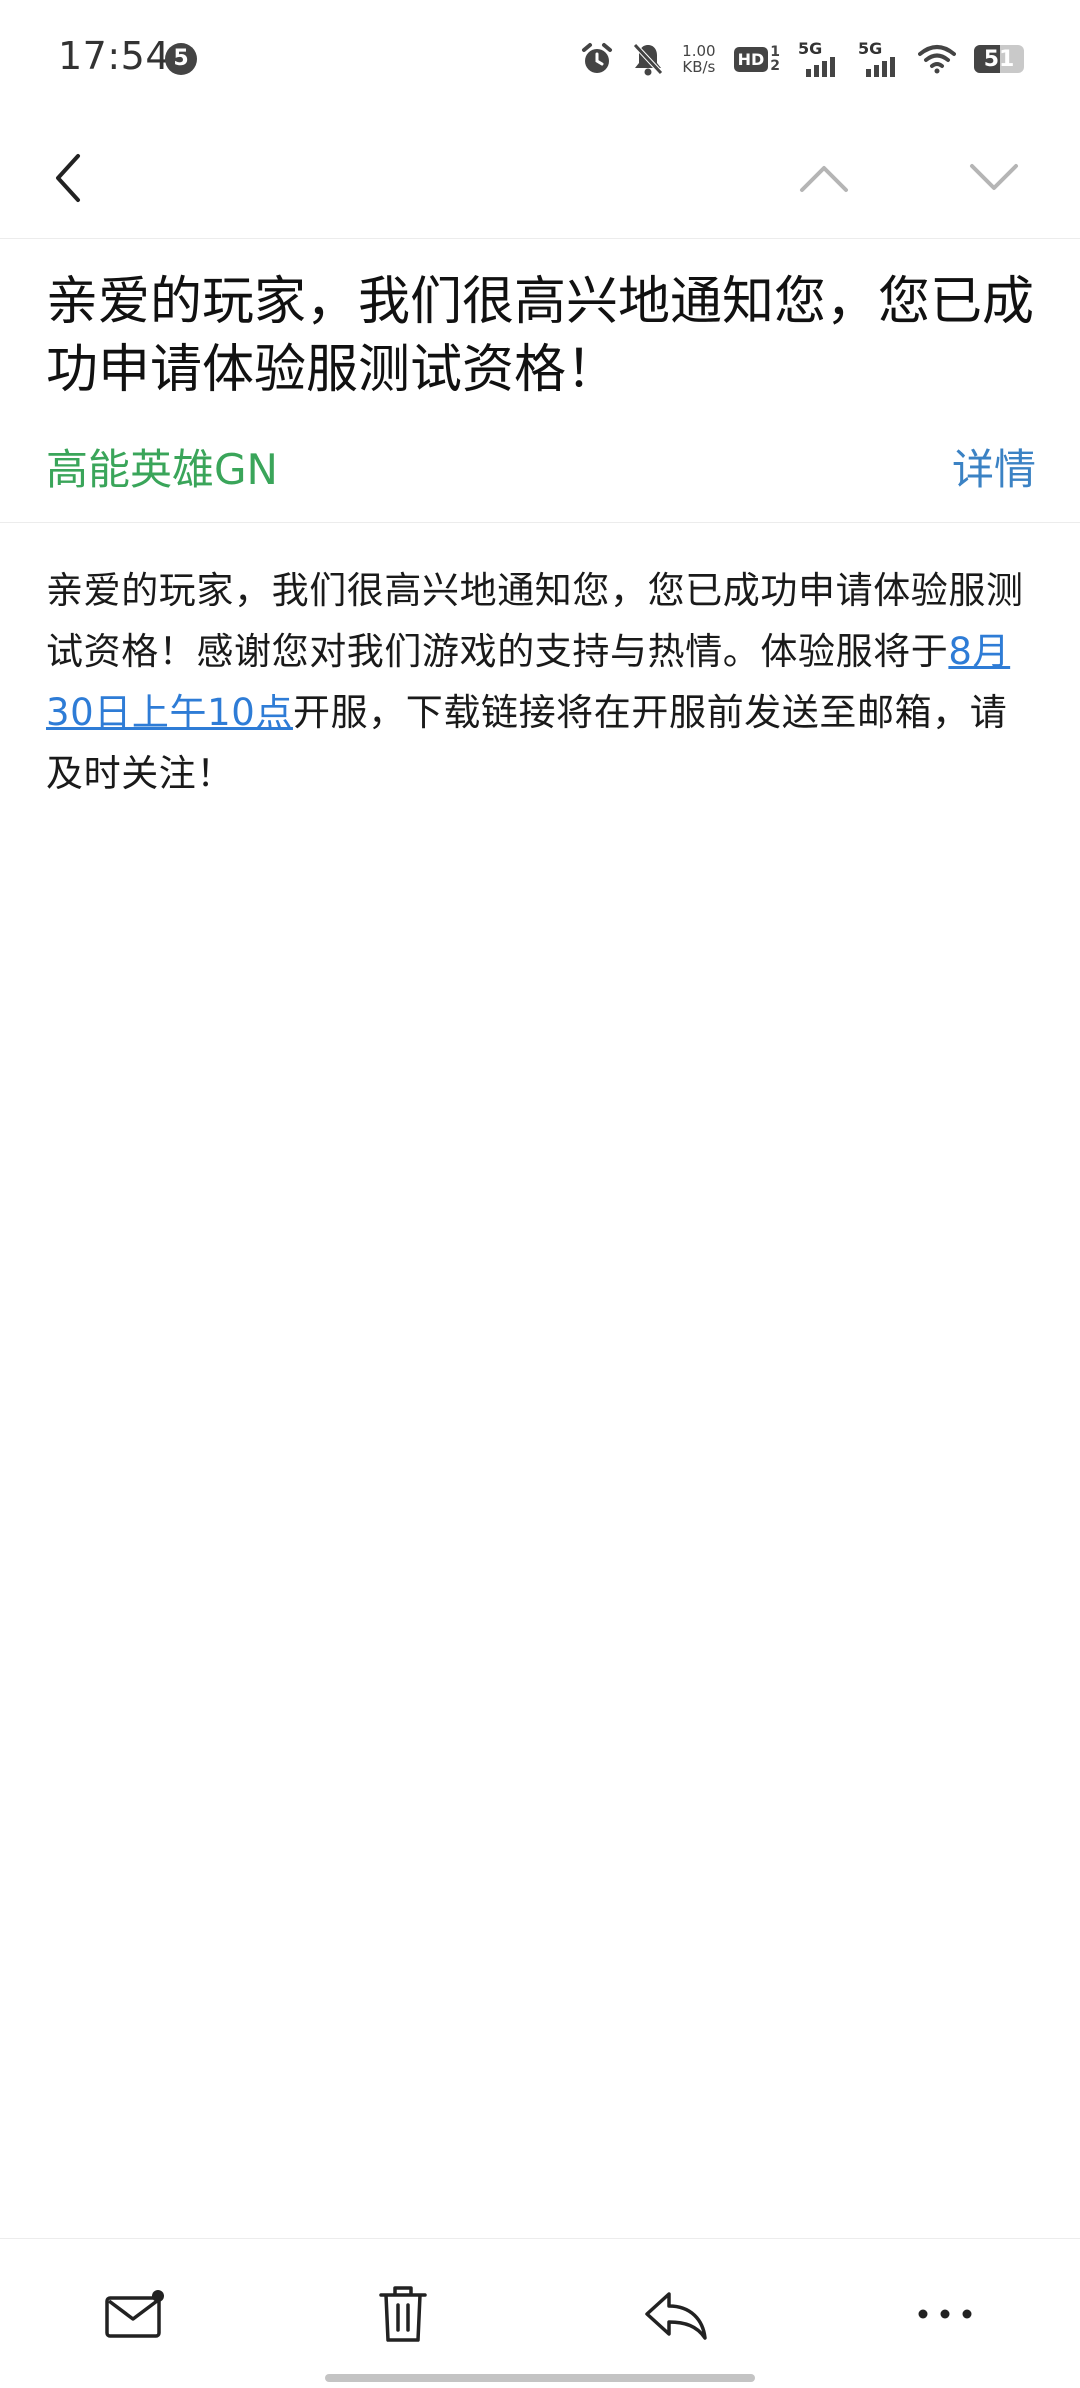 The image size is (1080, 2388). Describe the element at coordinates (699, 67) in the screenshot. I see `net-speed-unit: KB/s` at that location.